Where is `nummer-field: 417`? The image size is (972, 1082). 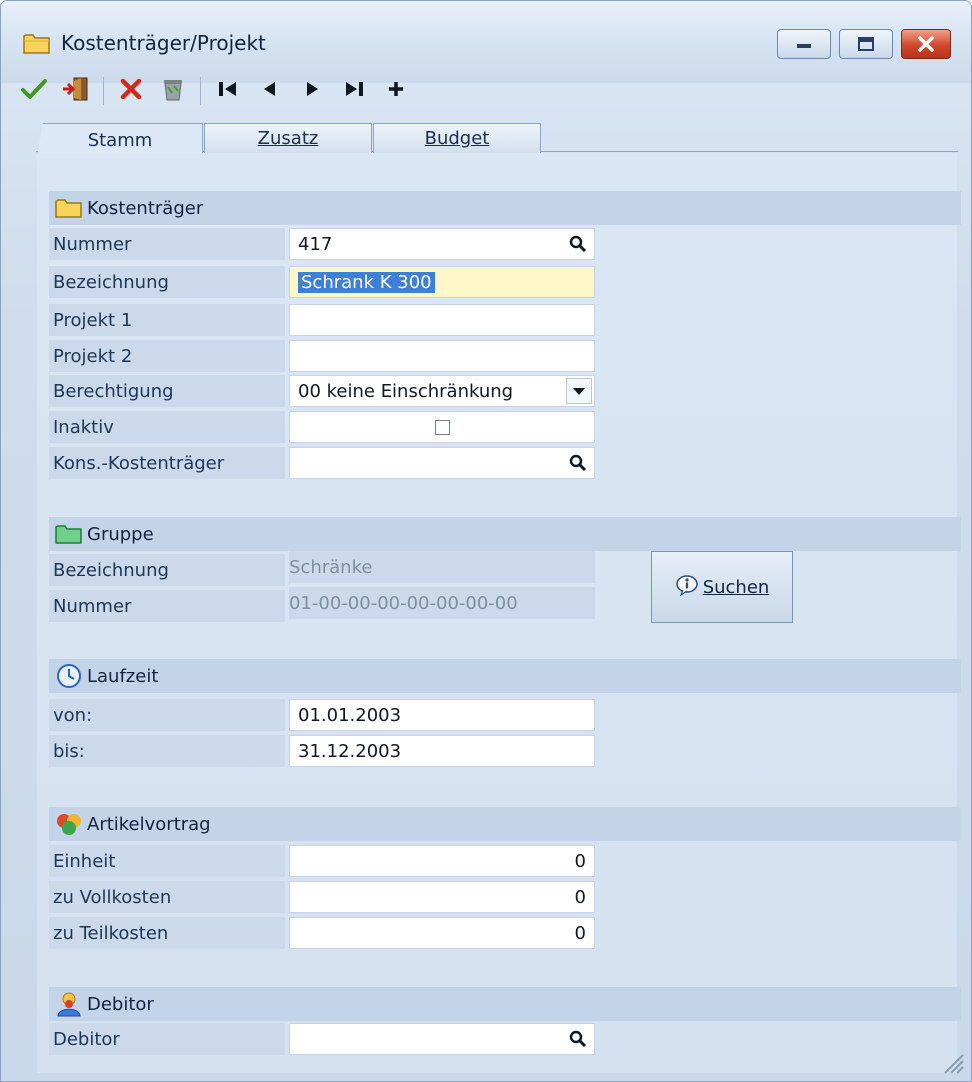 nummer-field: 417 is located at coordinates (442, 244).